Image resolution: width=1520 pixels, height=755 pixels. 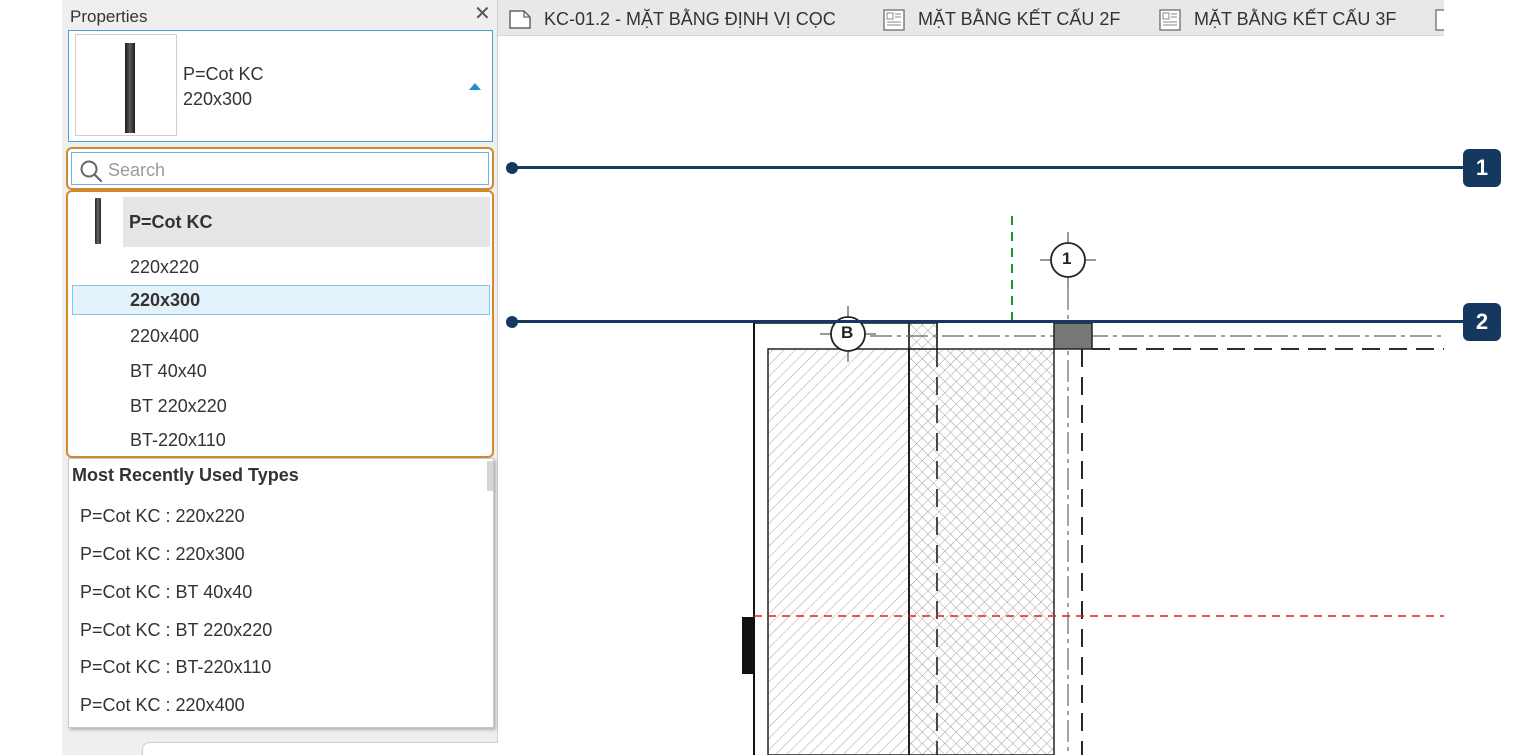 I want to click on plan-view-icon, so click(x=520, y=19).